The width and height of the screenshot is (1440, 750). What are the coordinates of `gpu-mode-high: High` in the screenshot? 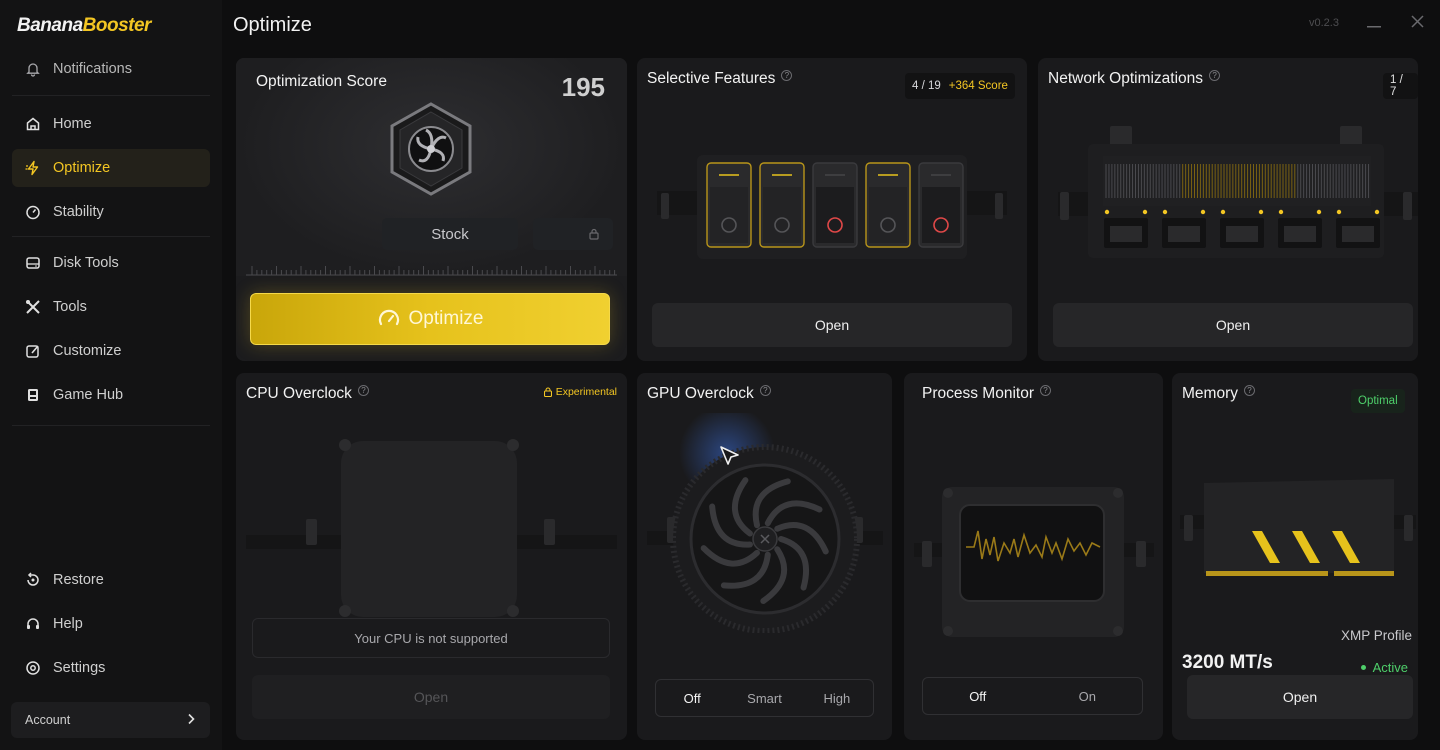 It's located at (837, 698).